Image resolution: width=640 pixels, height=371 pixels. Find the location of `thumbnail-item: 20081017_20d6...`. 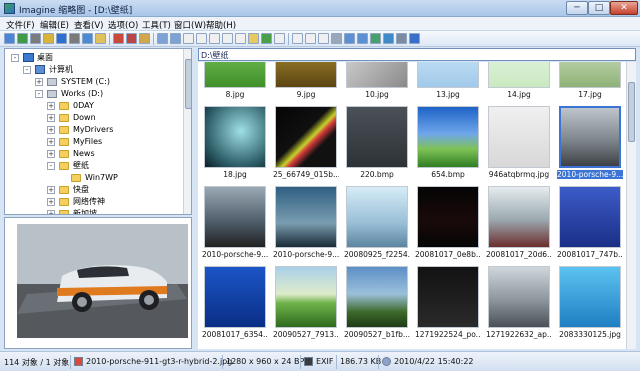

thumbnail-item: 20081017_20d6... is located at coordinates (519, 224).